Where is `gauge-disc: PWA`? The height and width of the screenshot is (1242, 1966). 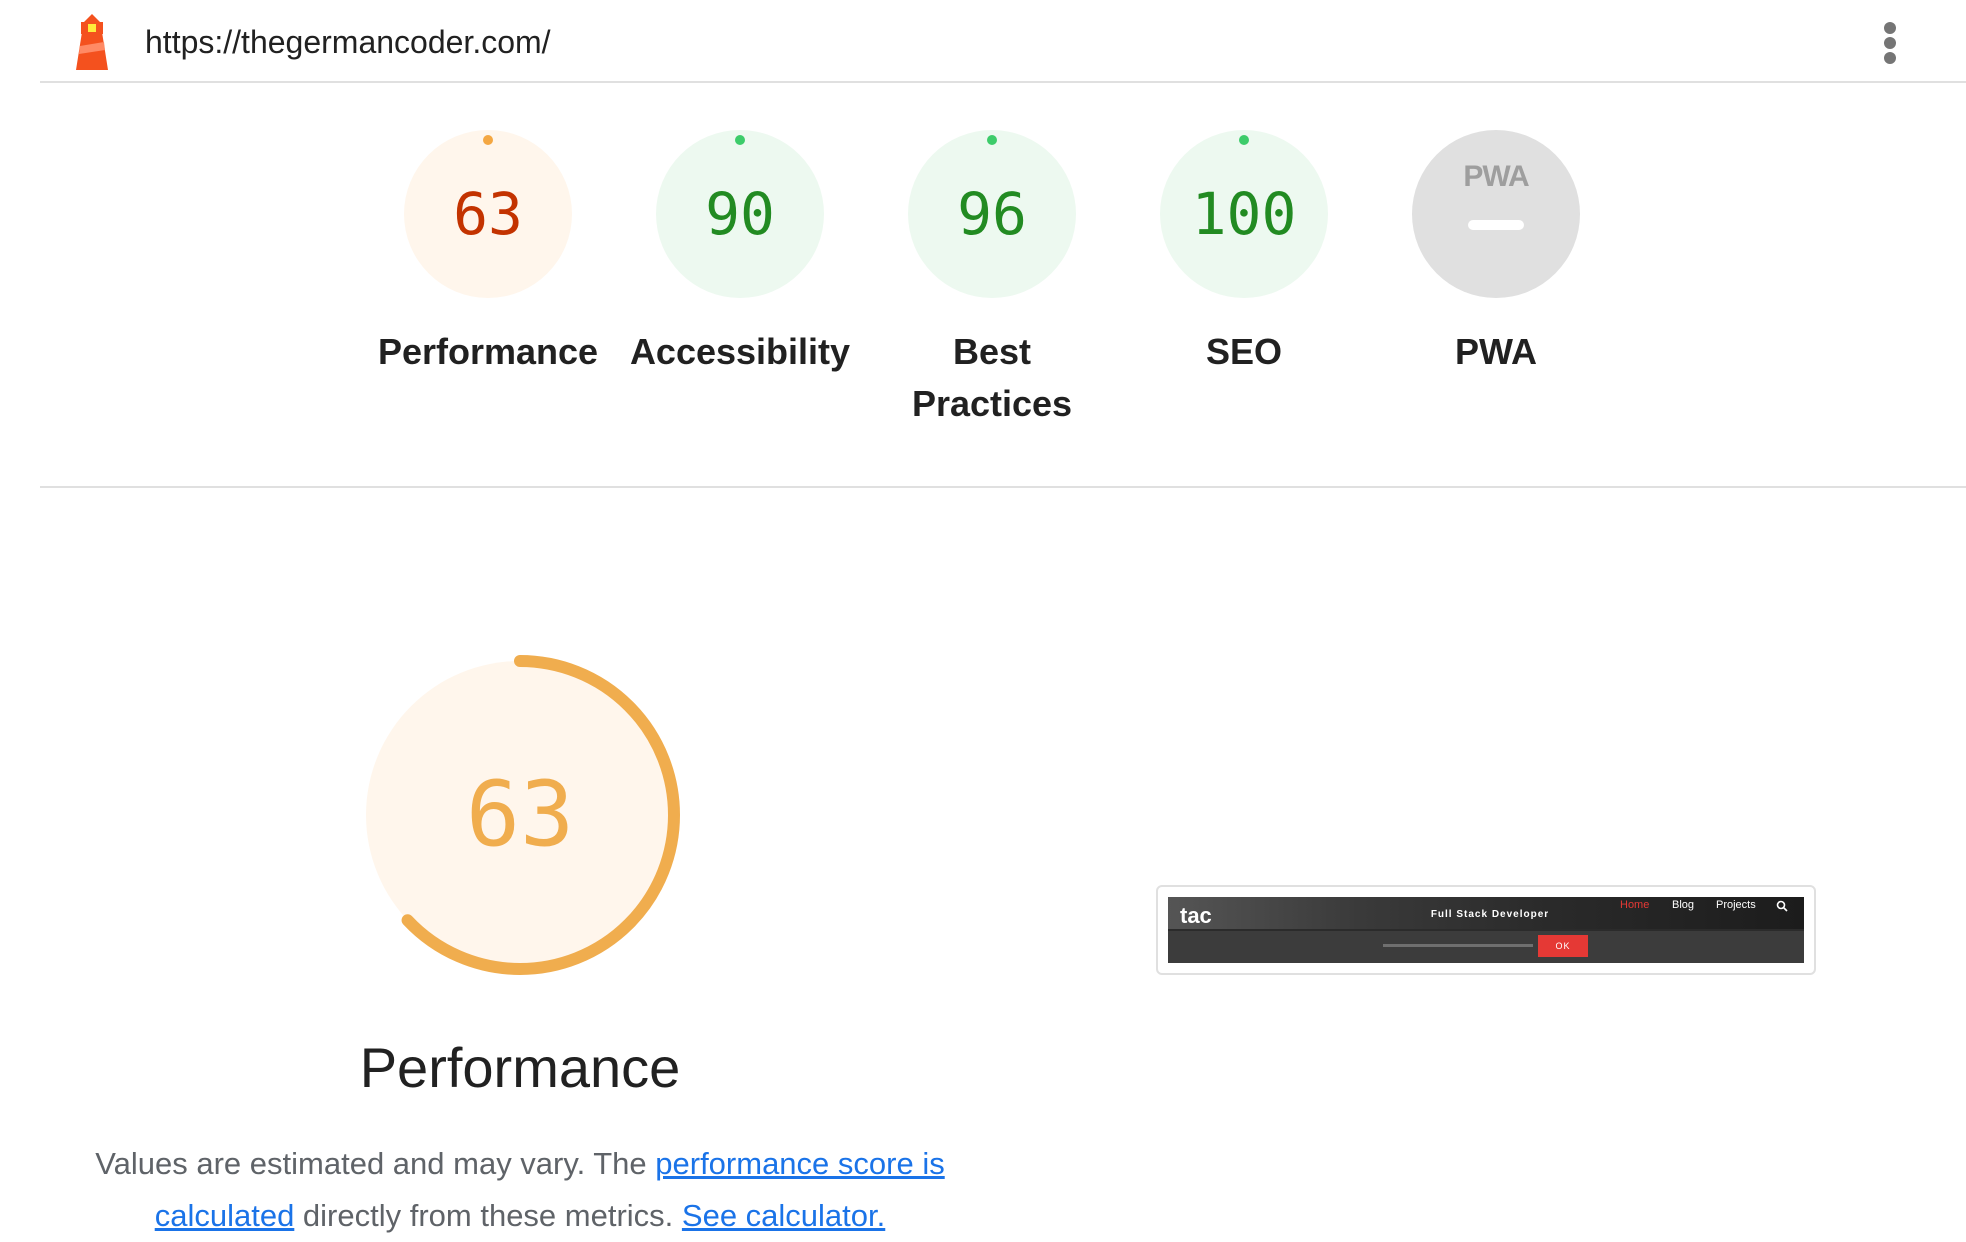 gauge-disc: PWA is located at coordinates (1496, 214).